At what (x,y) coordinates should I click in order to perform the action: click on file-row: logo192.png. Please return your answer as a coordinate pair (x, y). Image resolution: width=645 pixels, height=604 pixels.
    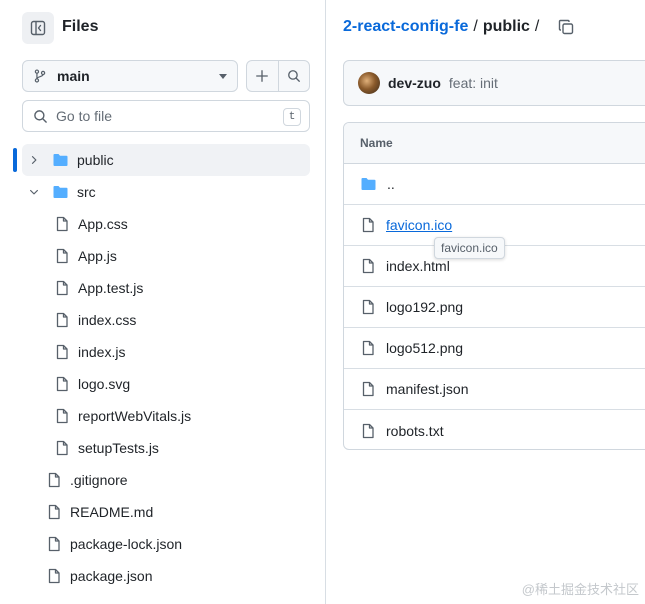
    Looking at the image, I should click on (494, 307).